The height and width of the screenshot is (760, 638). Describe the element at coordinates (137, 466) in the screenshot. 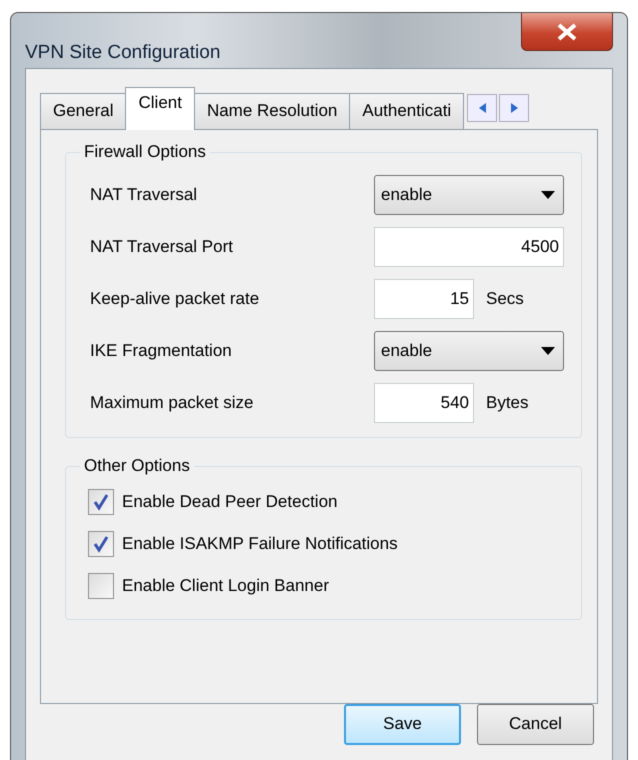

I see `group-title: Other Options` at that location.